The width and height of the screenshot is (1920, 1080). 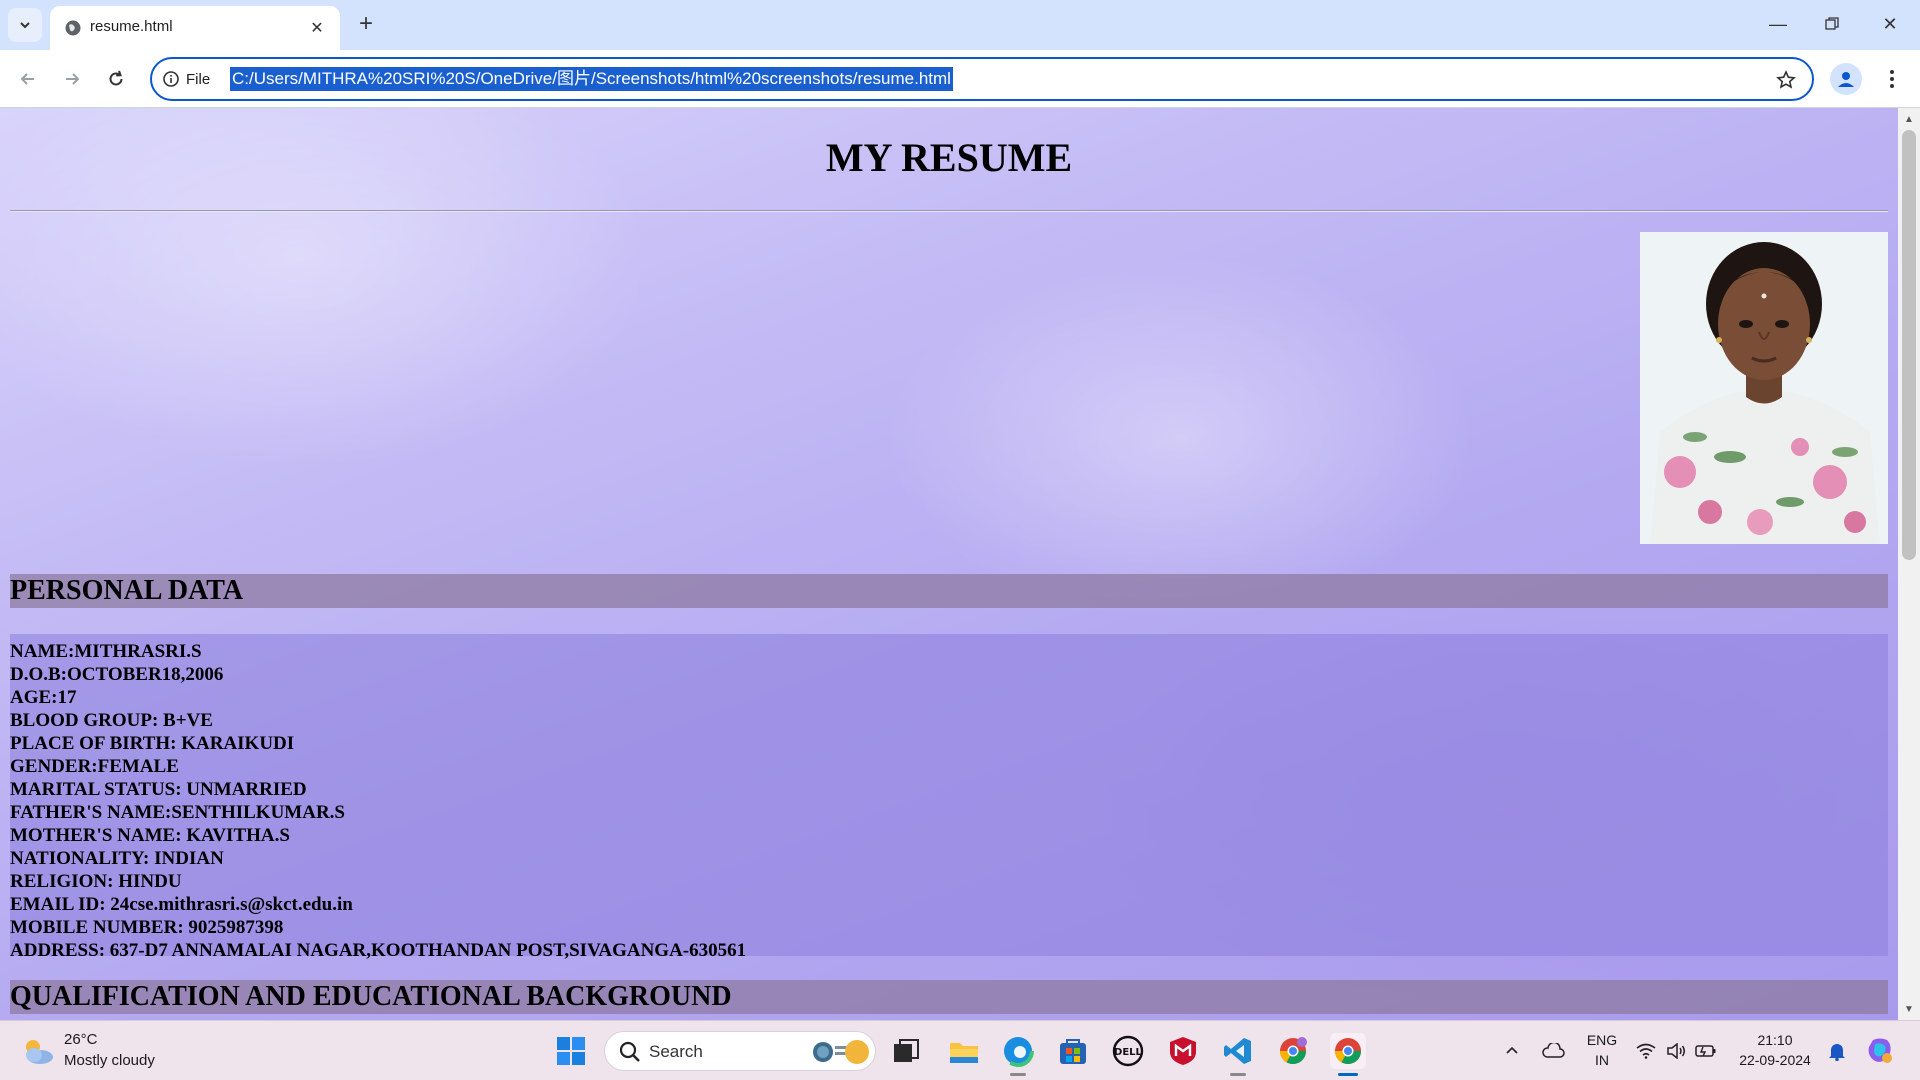 What do you see at coordinates (1909, 1009) in the screenshot?
I see `scroll-down-icon: ▼` at bounding box center [1909, 1009].